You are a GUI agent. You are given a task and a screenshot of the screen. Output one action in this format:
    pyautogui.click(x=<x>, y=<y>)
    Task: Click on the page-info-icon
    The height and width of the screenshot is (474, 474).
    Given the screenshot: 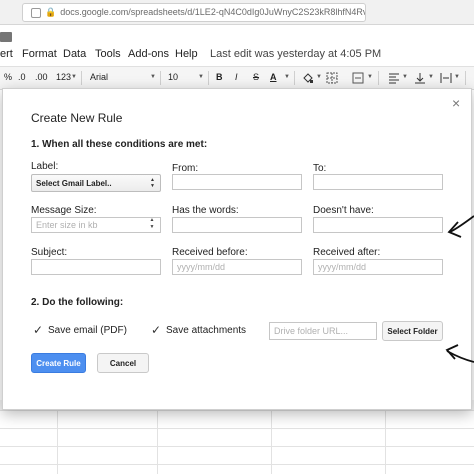 What is the action you would take?
    pyautogui.click(x=36, y=13)
    